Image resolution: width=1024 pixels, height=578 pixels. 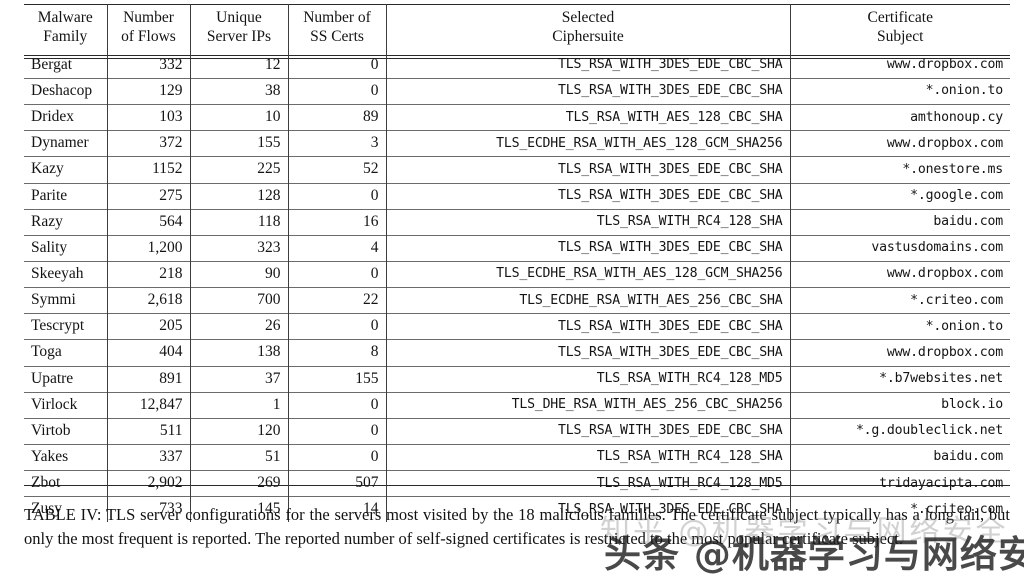 I want to click on header-line-1: Malware, so click(x=65, y=17).